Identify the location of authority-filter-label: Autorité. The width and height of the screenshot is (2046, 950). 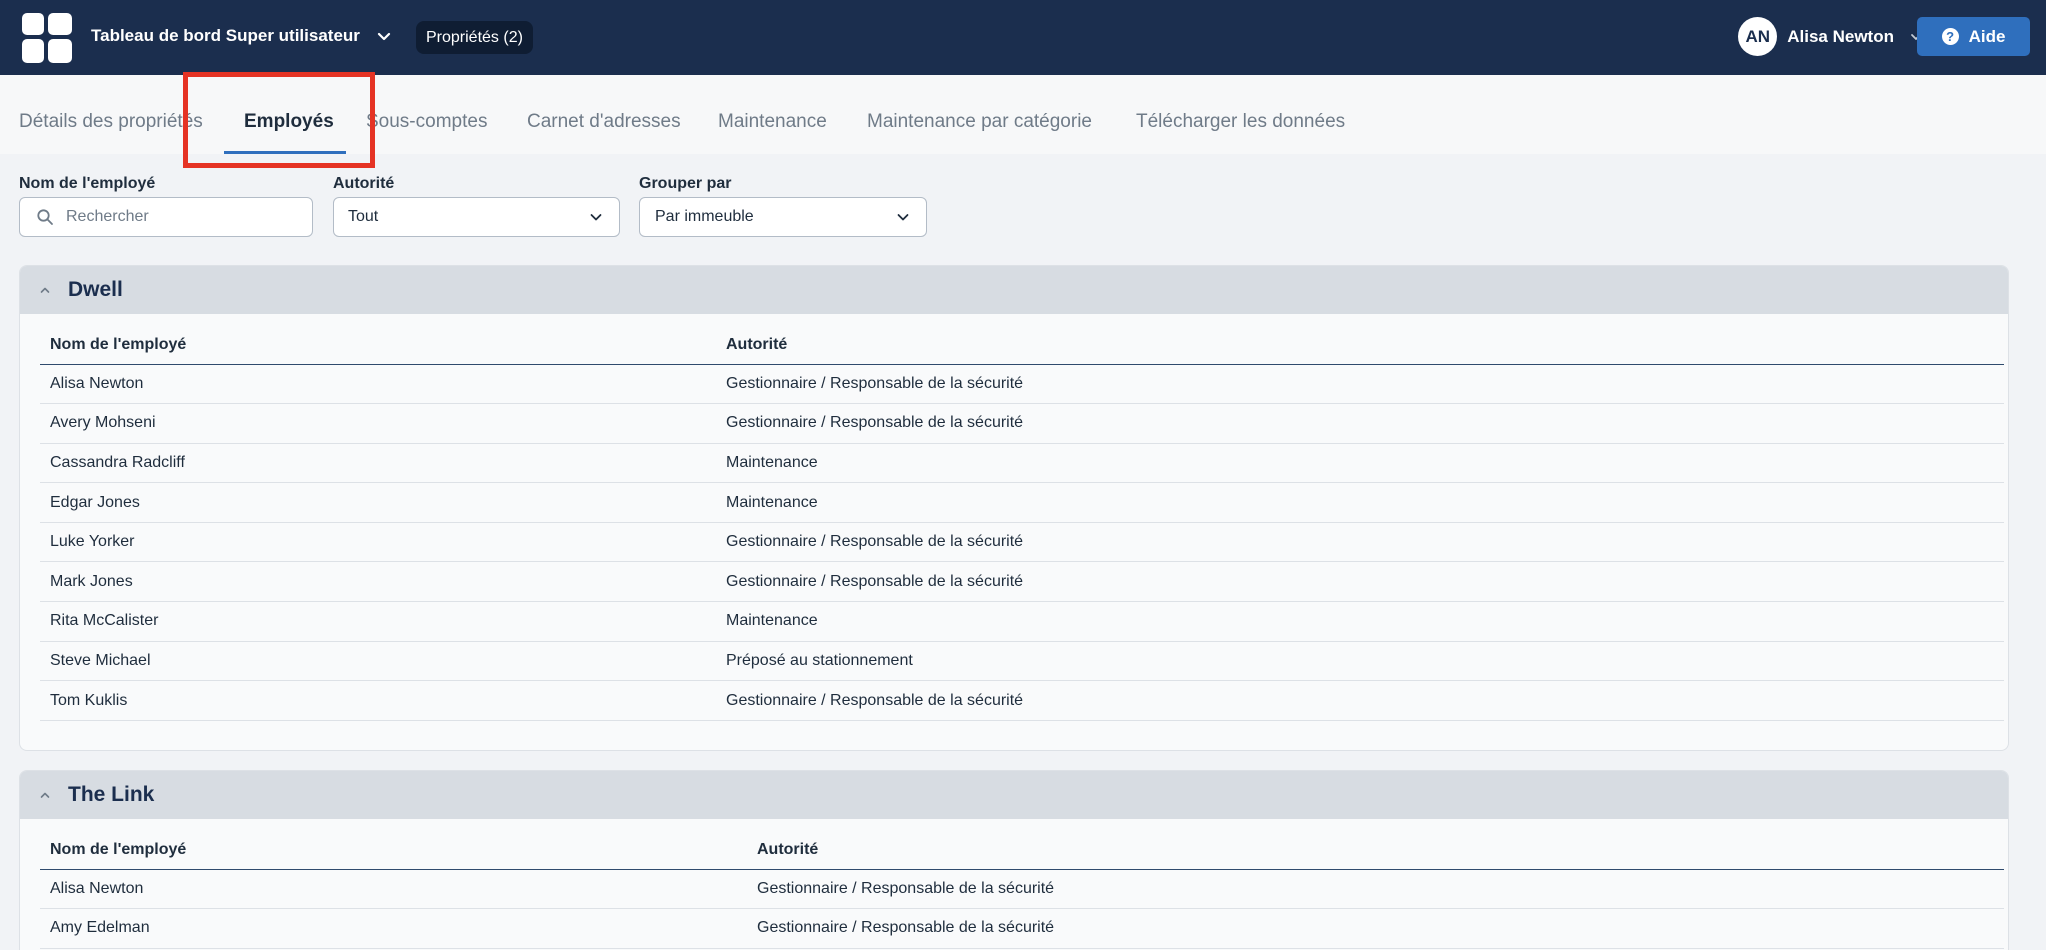
(364, 183).